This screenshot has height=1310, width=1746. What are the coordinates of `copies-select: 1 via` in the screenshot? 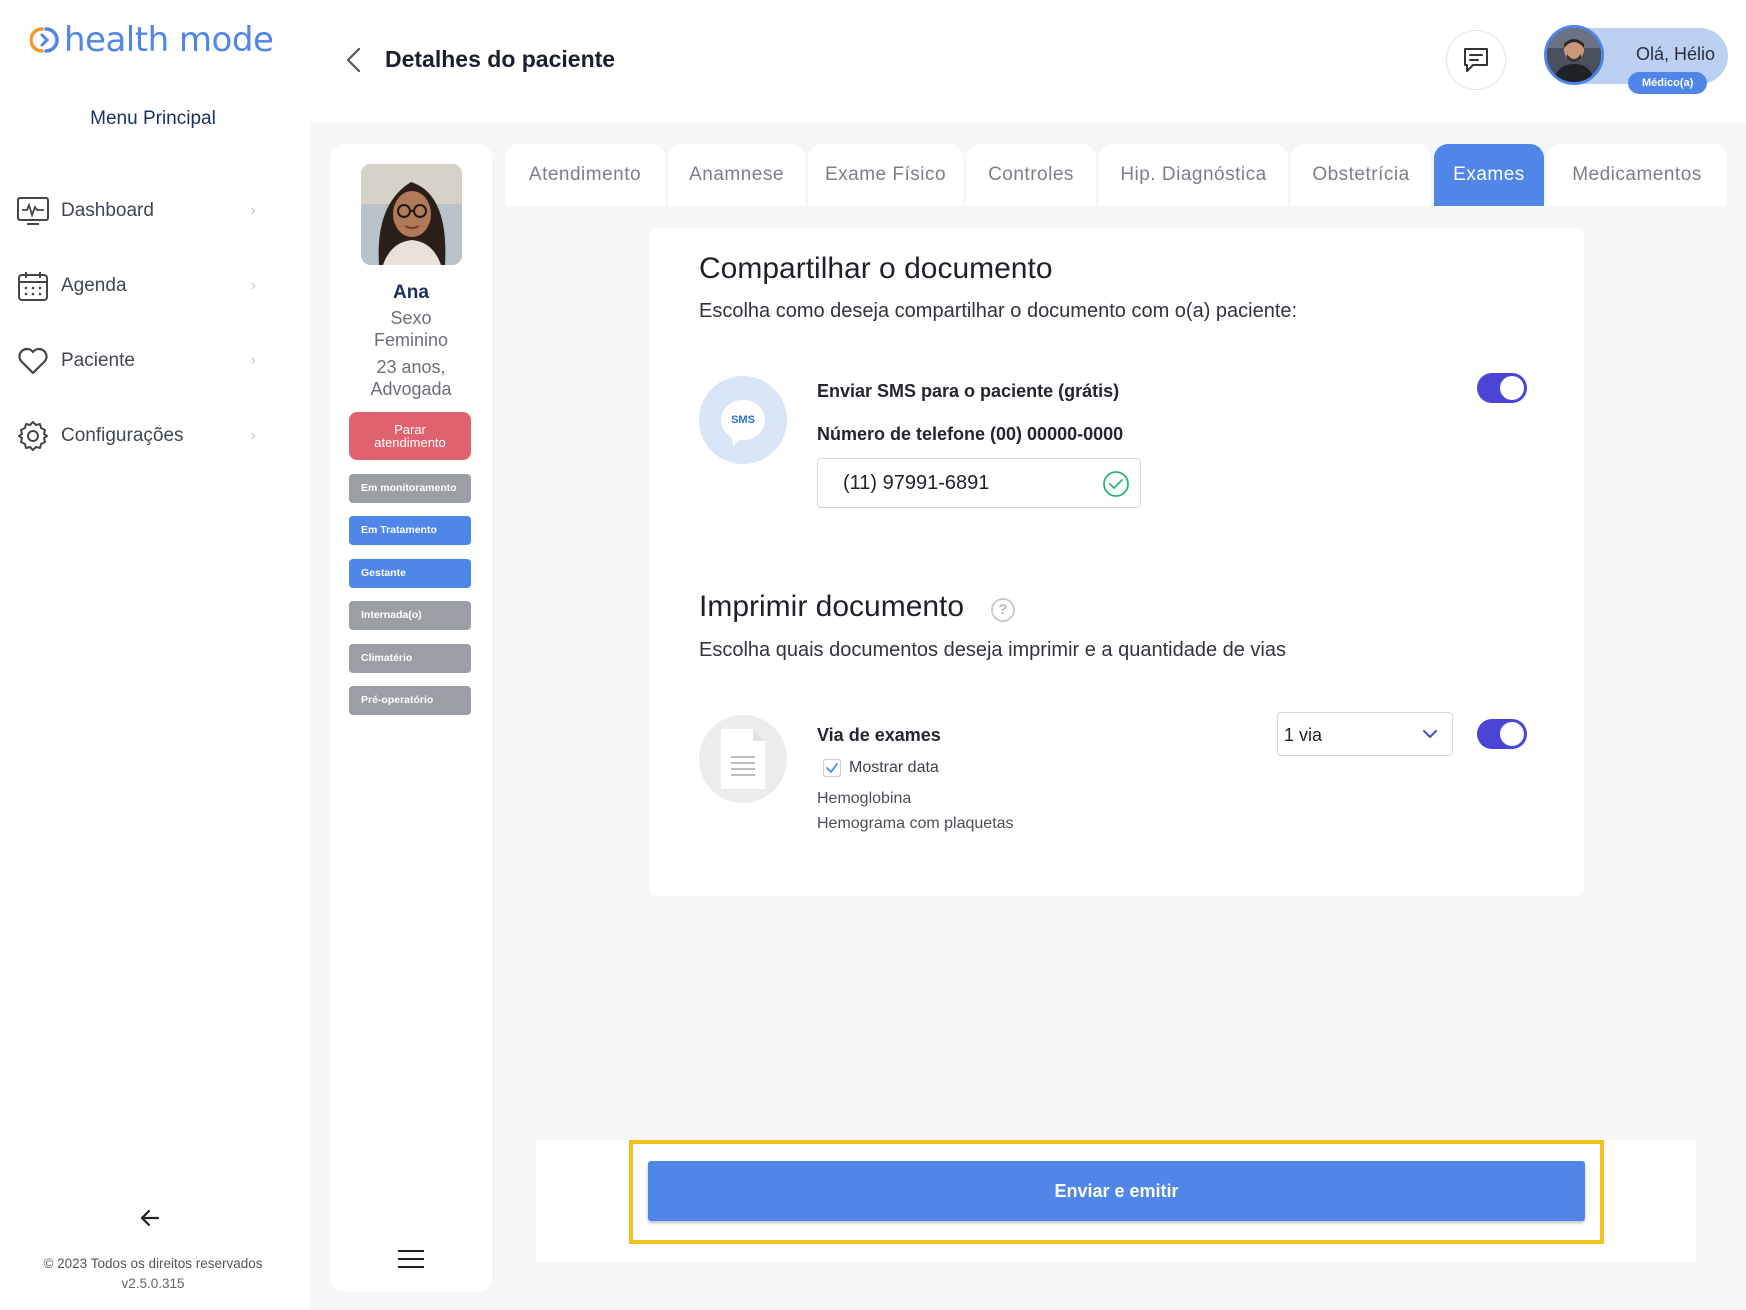 It's located at (1365, 734).